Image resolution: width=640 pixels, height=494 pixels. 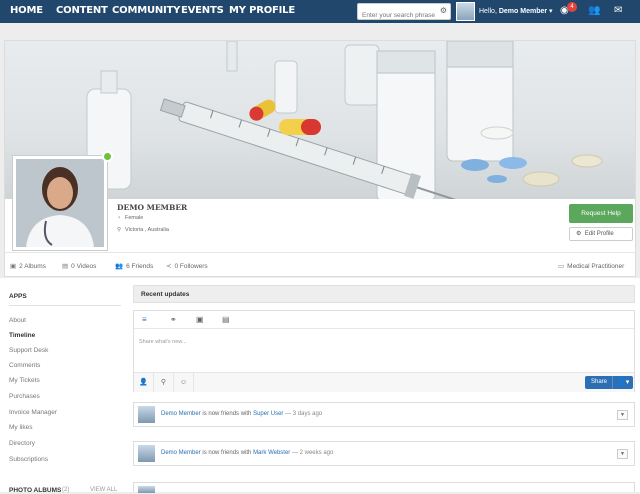 What do you see at coordinates (384, 320) in the screenshot?
I see `composer-tabs: ≡ ⚭ ▣ ▤` at bounding box center [384, 320].